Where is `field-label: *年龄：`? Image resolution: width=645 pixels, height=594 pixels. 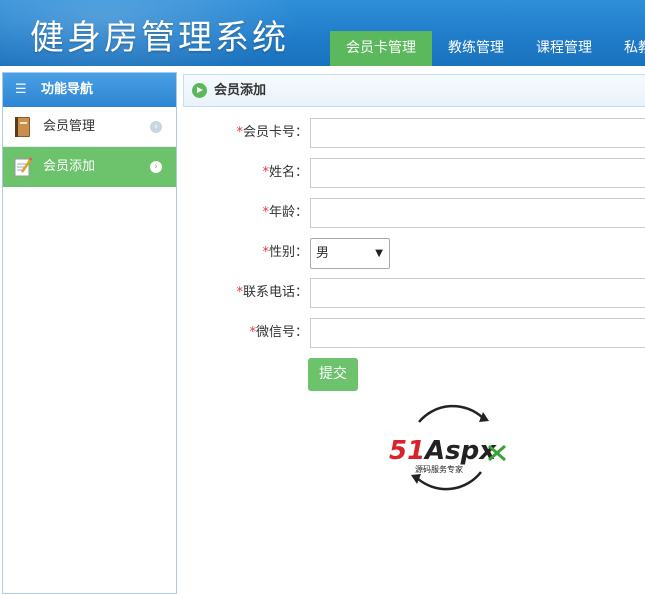
field-label: *年龄： is located at coordinates (285, 212).